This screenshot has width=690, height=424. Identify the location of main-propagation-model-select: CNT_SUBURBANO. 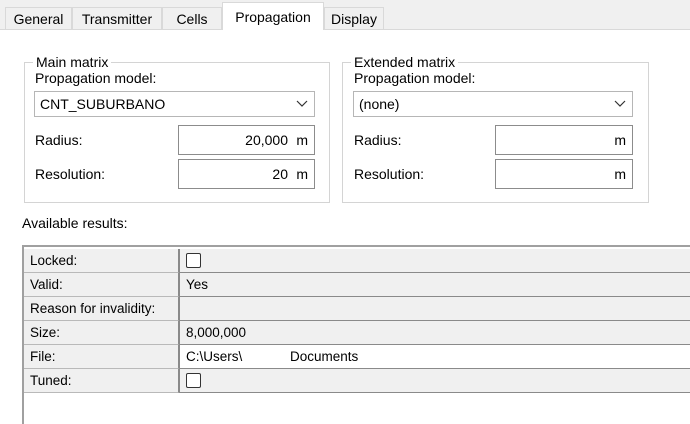
(174, 104).